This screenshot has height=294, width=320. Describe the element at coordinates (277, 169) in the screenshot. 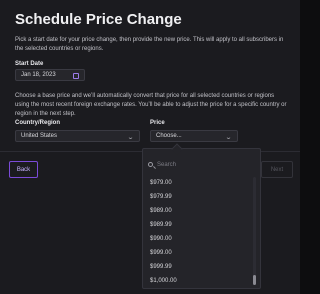

I see `next-button: Next` at that location.